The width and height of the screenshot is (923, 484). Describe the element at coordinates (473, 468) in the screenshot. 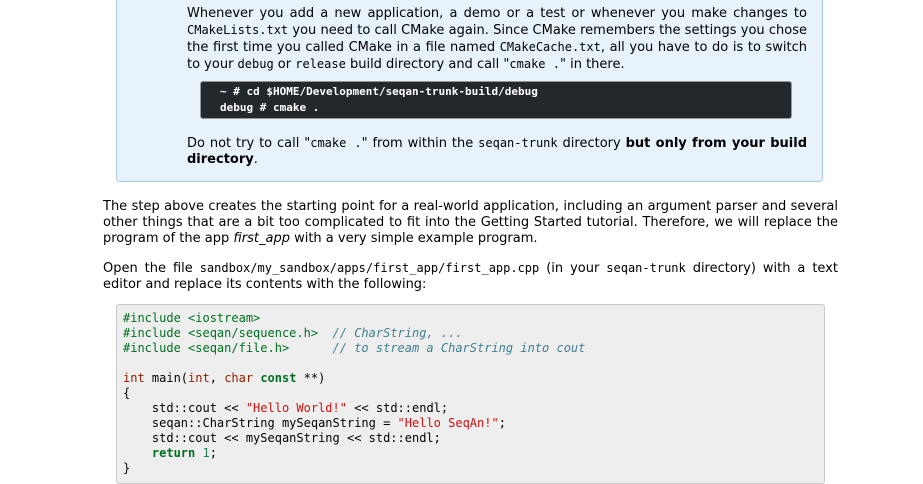

I see `code-line: }` at that location.